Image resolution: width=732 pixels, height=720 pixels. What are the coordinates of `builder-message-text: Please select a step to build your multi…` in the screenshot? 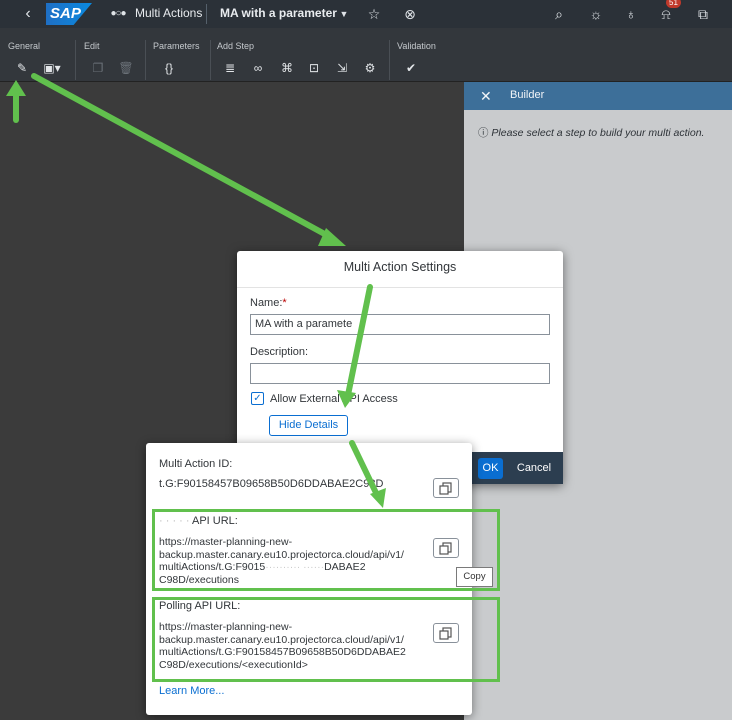 It's located at (598, 133).